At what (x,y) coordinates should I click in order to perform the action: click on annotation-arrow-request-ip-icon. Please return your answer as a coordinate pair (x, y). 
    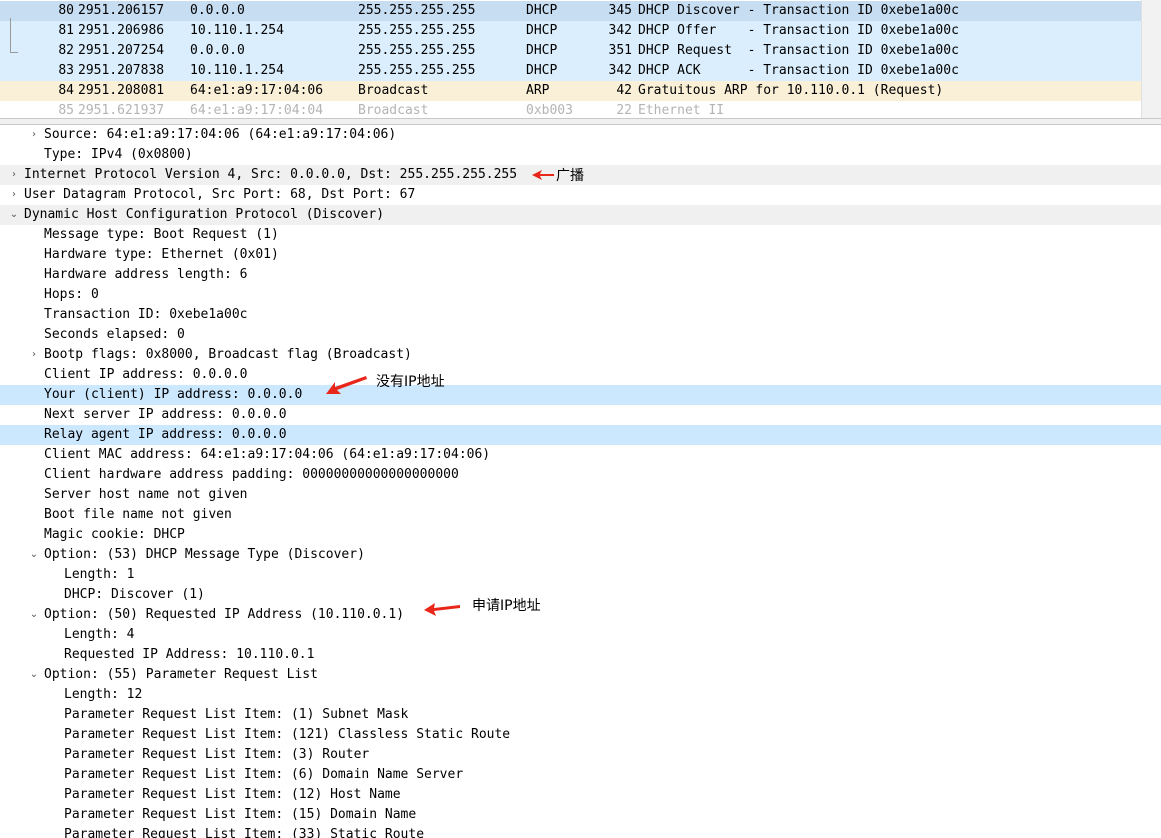
    Looking at the image, I should click on (442, 609).